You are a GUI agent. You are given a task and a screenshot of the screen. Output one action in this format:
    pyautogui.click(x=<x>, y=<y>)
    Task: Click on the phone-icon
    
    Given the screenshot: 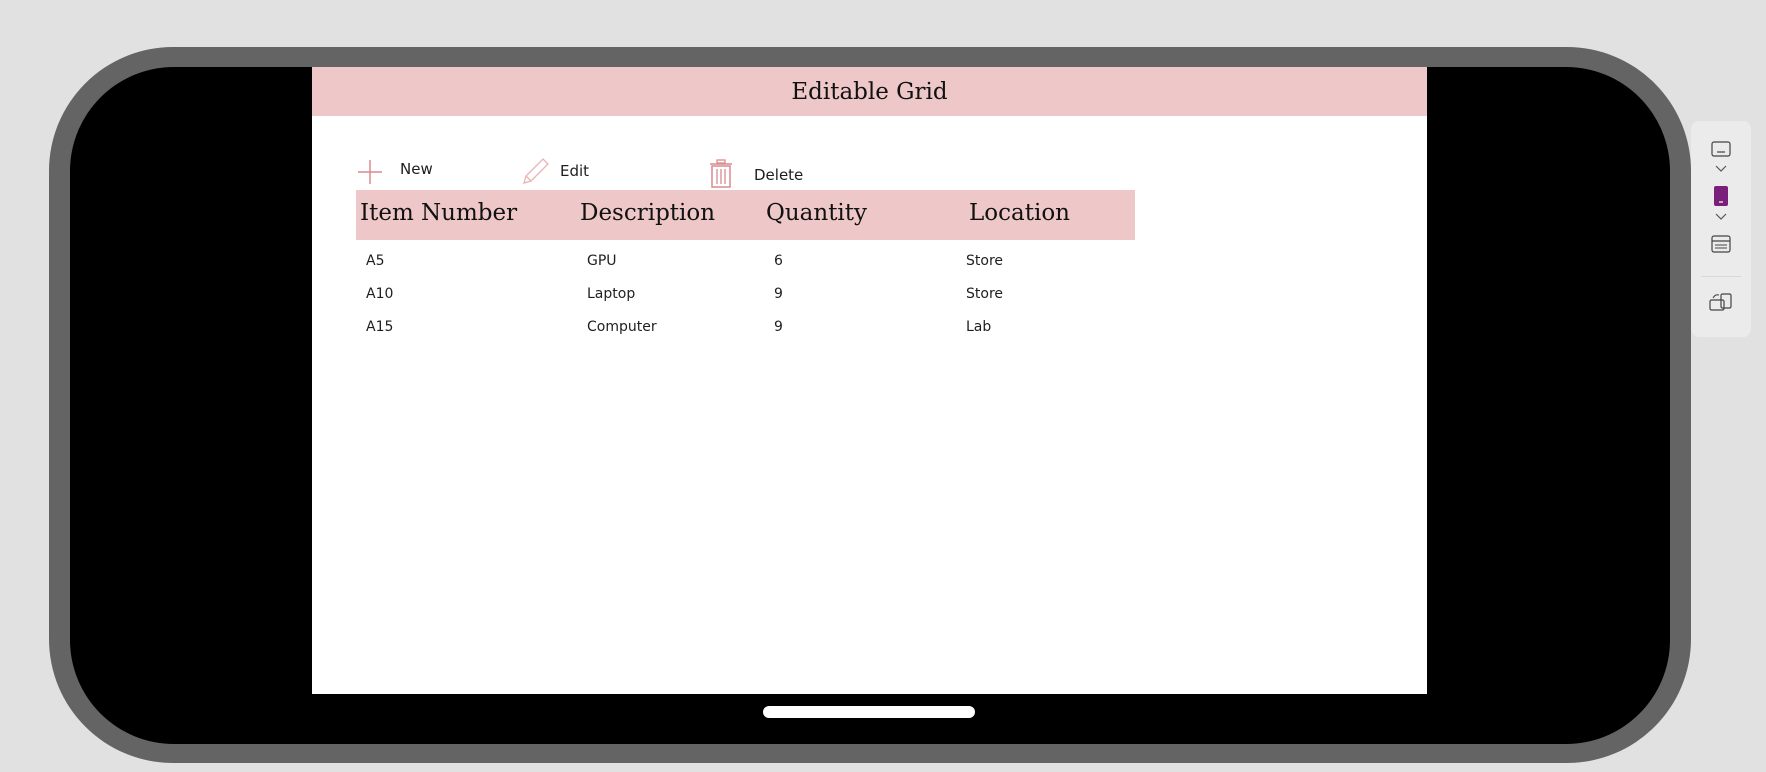 What is the action you would take?
    pyautogui.click(x=1721, y=196)
    